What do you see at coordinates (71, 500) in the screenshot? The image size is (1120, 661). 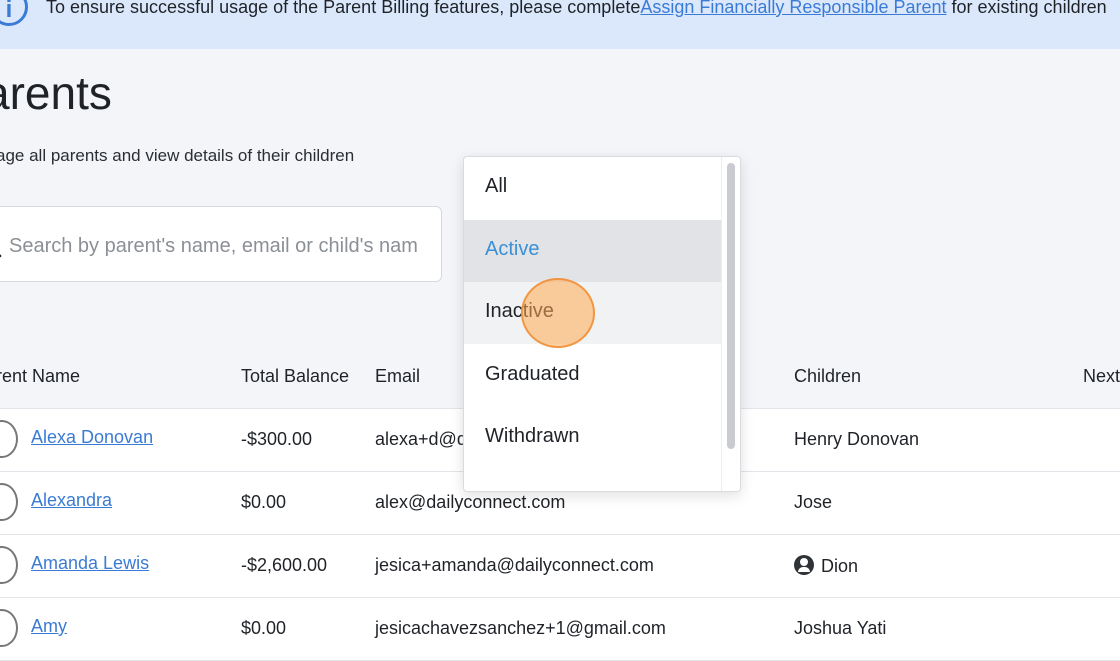 I see `parent-name-link: Alexandra` at bounding box center [71, 500].